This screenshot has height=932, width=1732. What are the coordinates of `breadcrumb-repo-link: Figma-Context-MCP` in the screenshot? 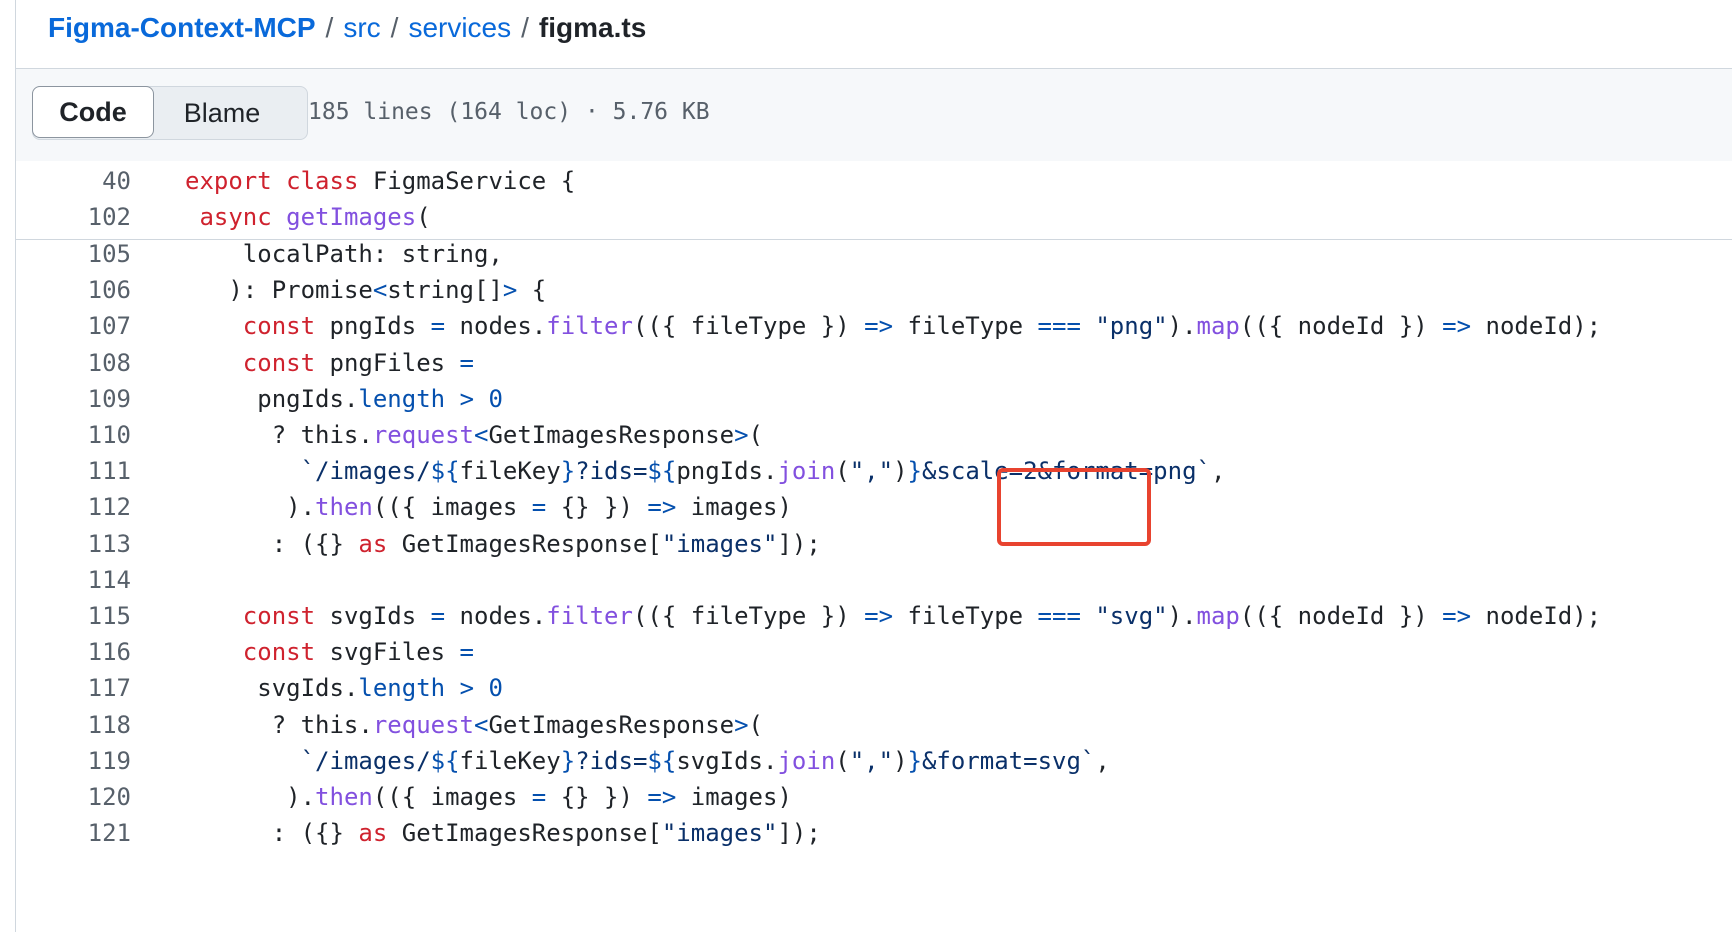 It's located at (182, 28).